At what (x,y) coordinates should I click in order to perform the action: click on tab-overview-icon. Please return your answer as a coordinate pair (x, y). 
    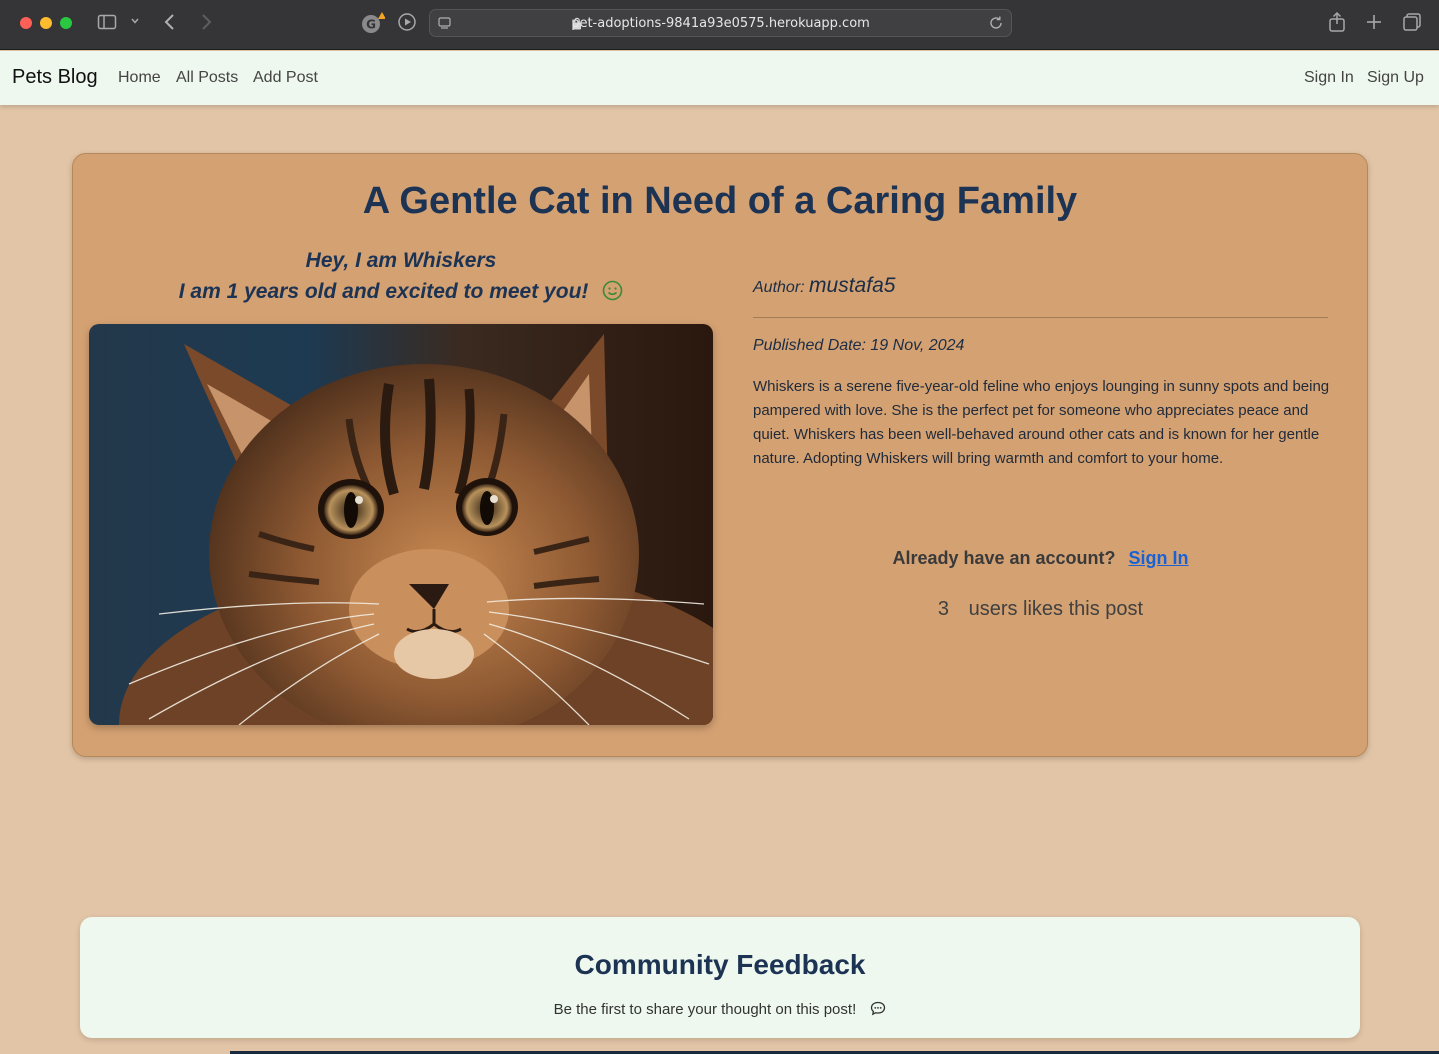
    Looking at the image, I should click on (1412, 22).